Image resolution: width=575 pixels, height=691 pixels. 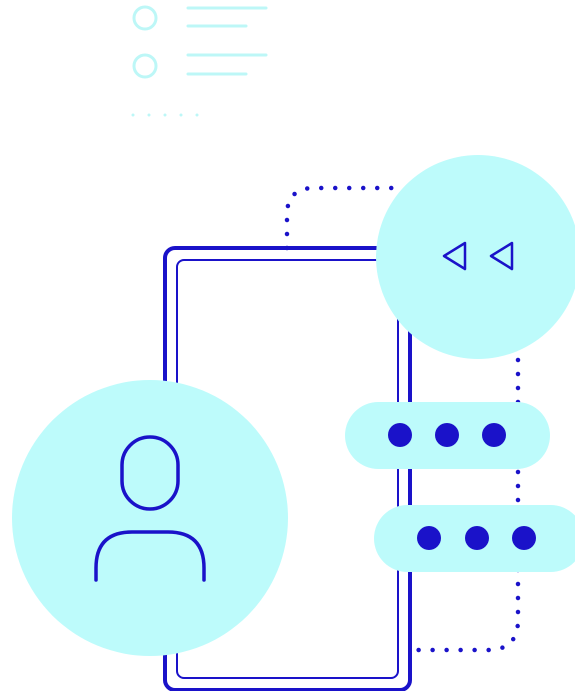 I want to click on rewind-bubble-background, so click(x=475, y=257).